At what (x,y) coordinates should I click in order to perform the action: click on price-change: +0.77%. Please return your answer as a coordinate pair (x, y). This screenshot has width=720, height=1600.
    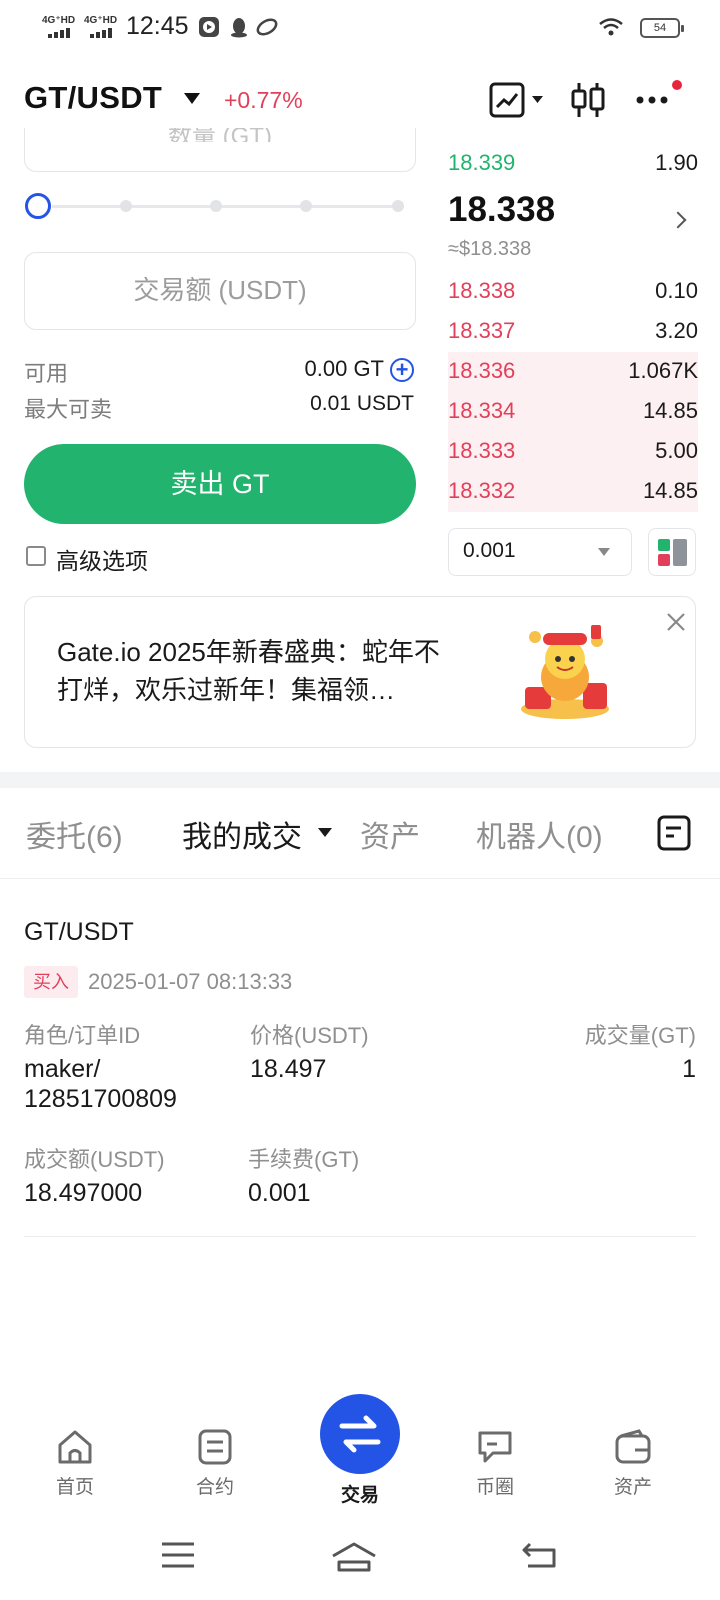
    Looking at the image, I should click on (263, 100).